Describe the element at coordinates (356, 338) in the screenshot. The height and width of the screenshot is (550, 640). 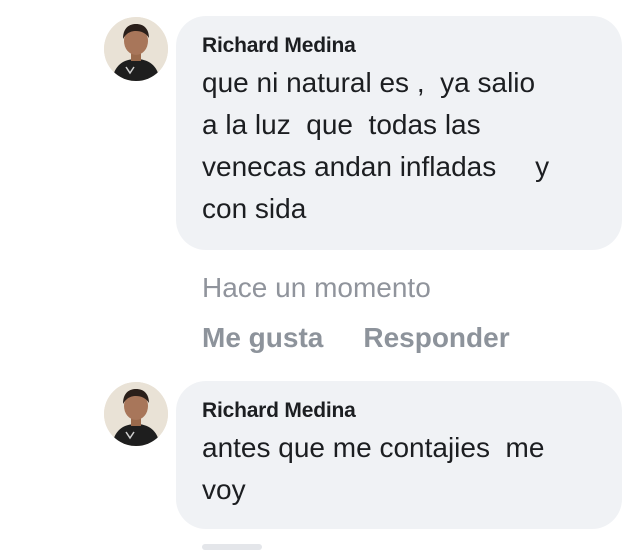
I see `comment-actions: Me gusta Responder` at that location.